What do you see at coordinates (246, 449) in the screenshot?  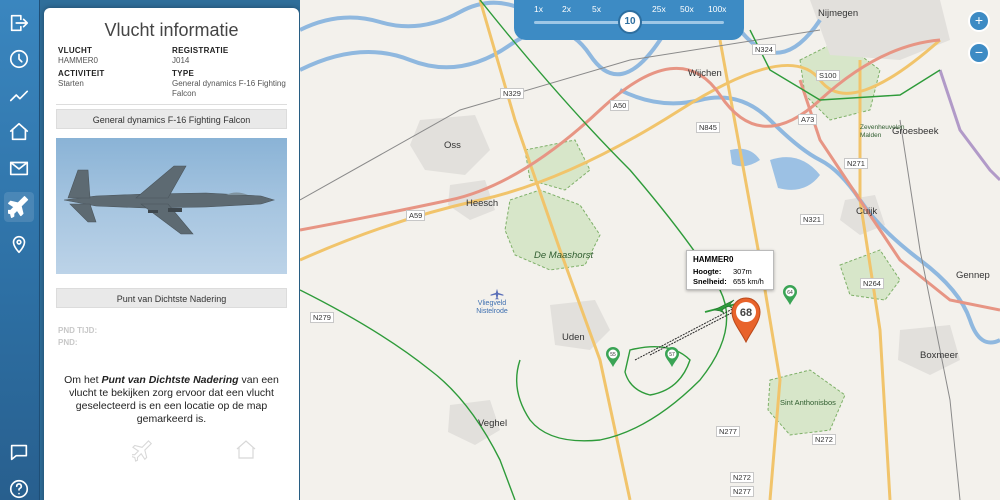 I see `house-faint-icon` at bounding box center [246, 449].